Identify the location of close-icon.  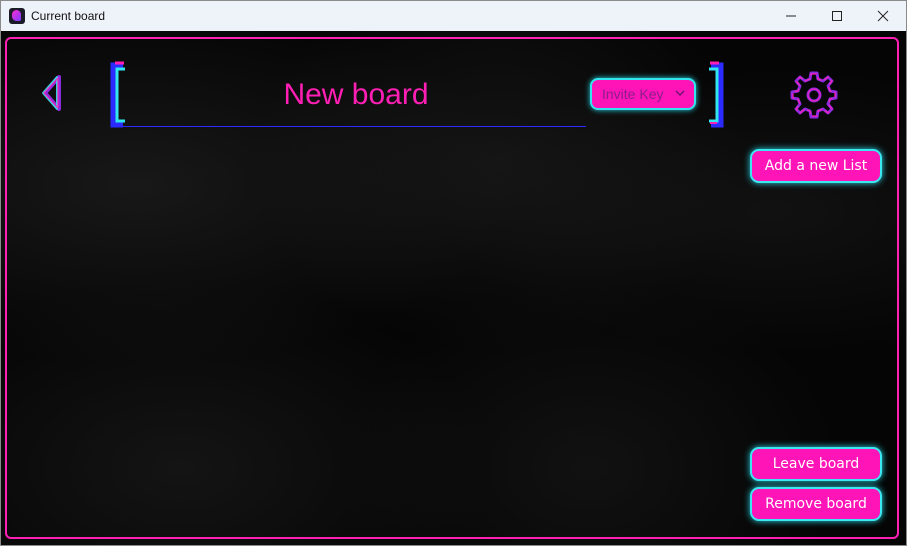
(883, 16).